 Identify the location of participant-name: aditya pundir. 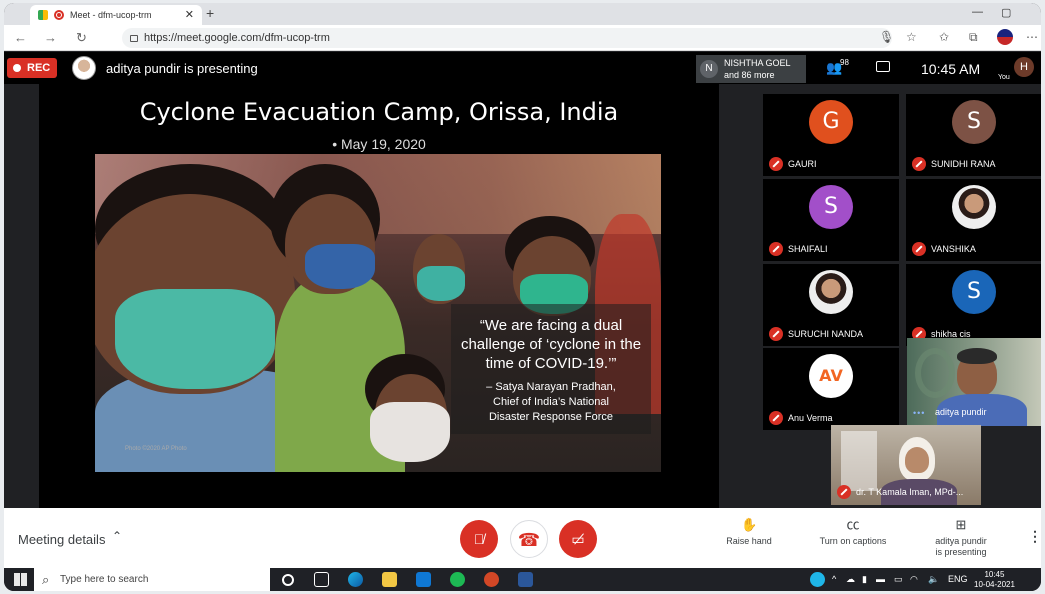
(961, 412).